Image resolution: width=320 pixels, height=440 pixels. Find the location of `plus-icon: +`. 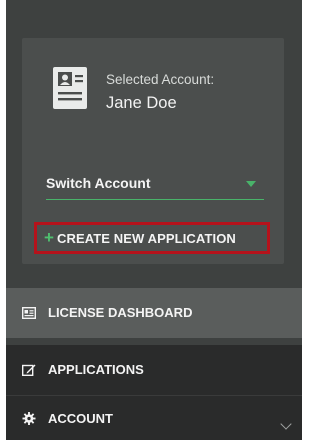

plus-icon: + is located at coordinates (49, 237).